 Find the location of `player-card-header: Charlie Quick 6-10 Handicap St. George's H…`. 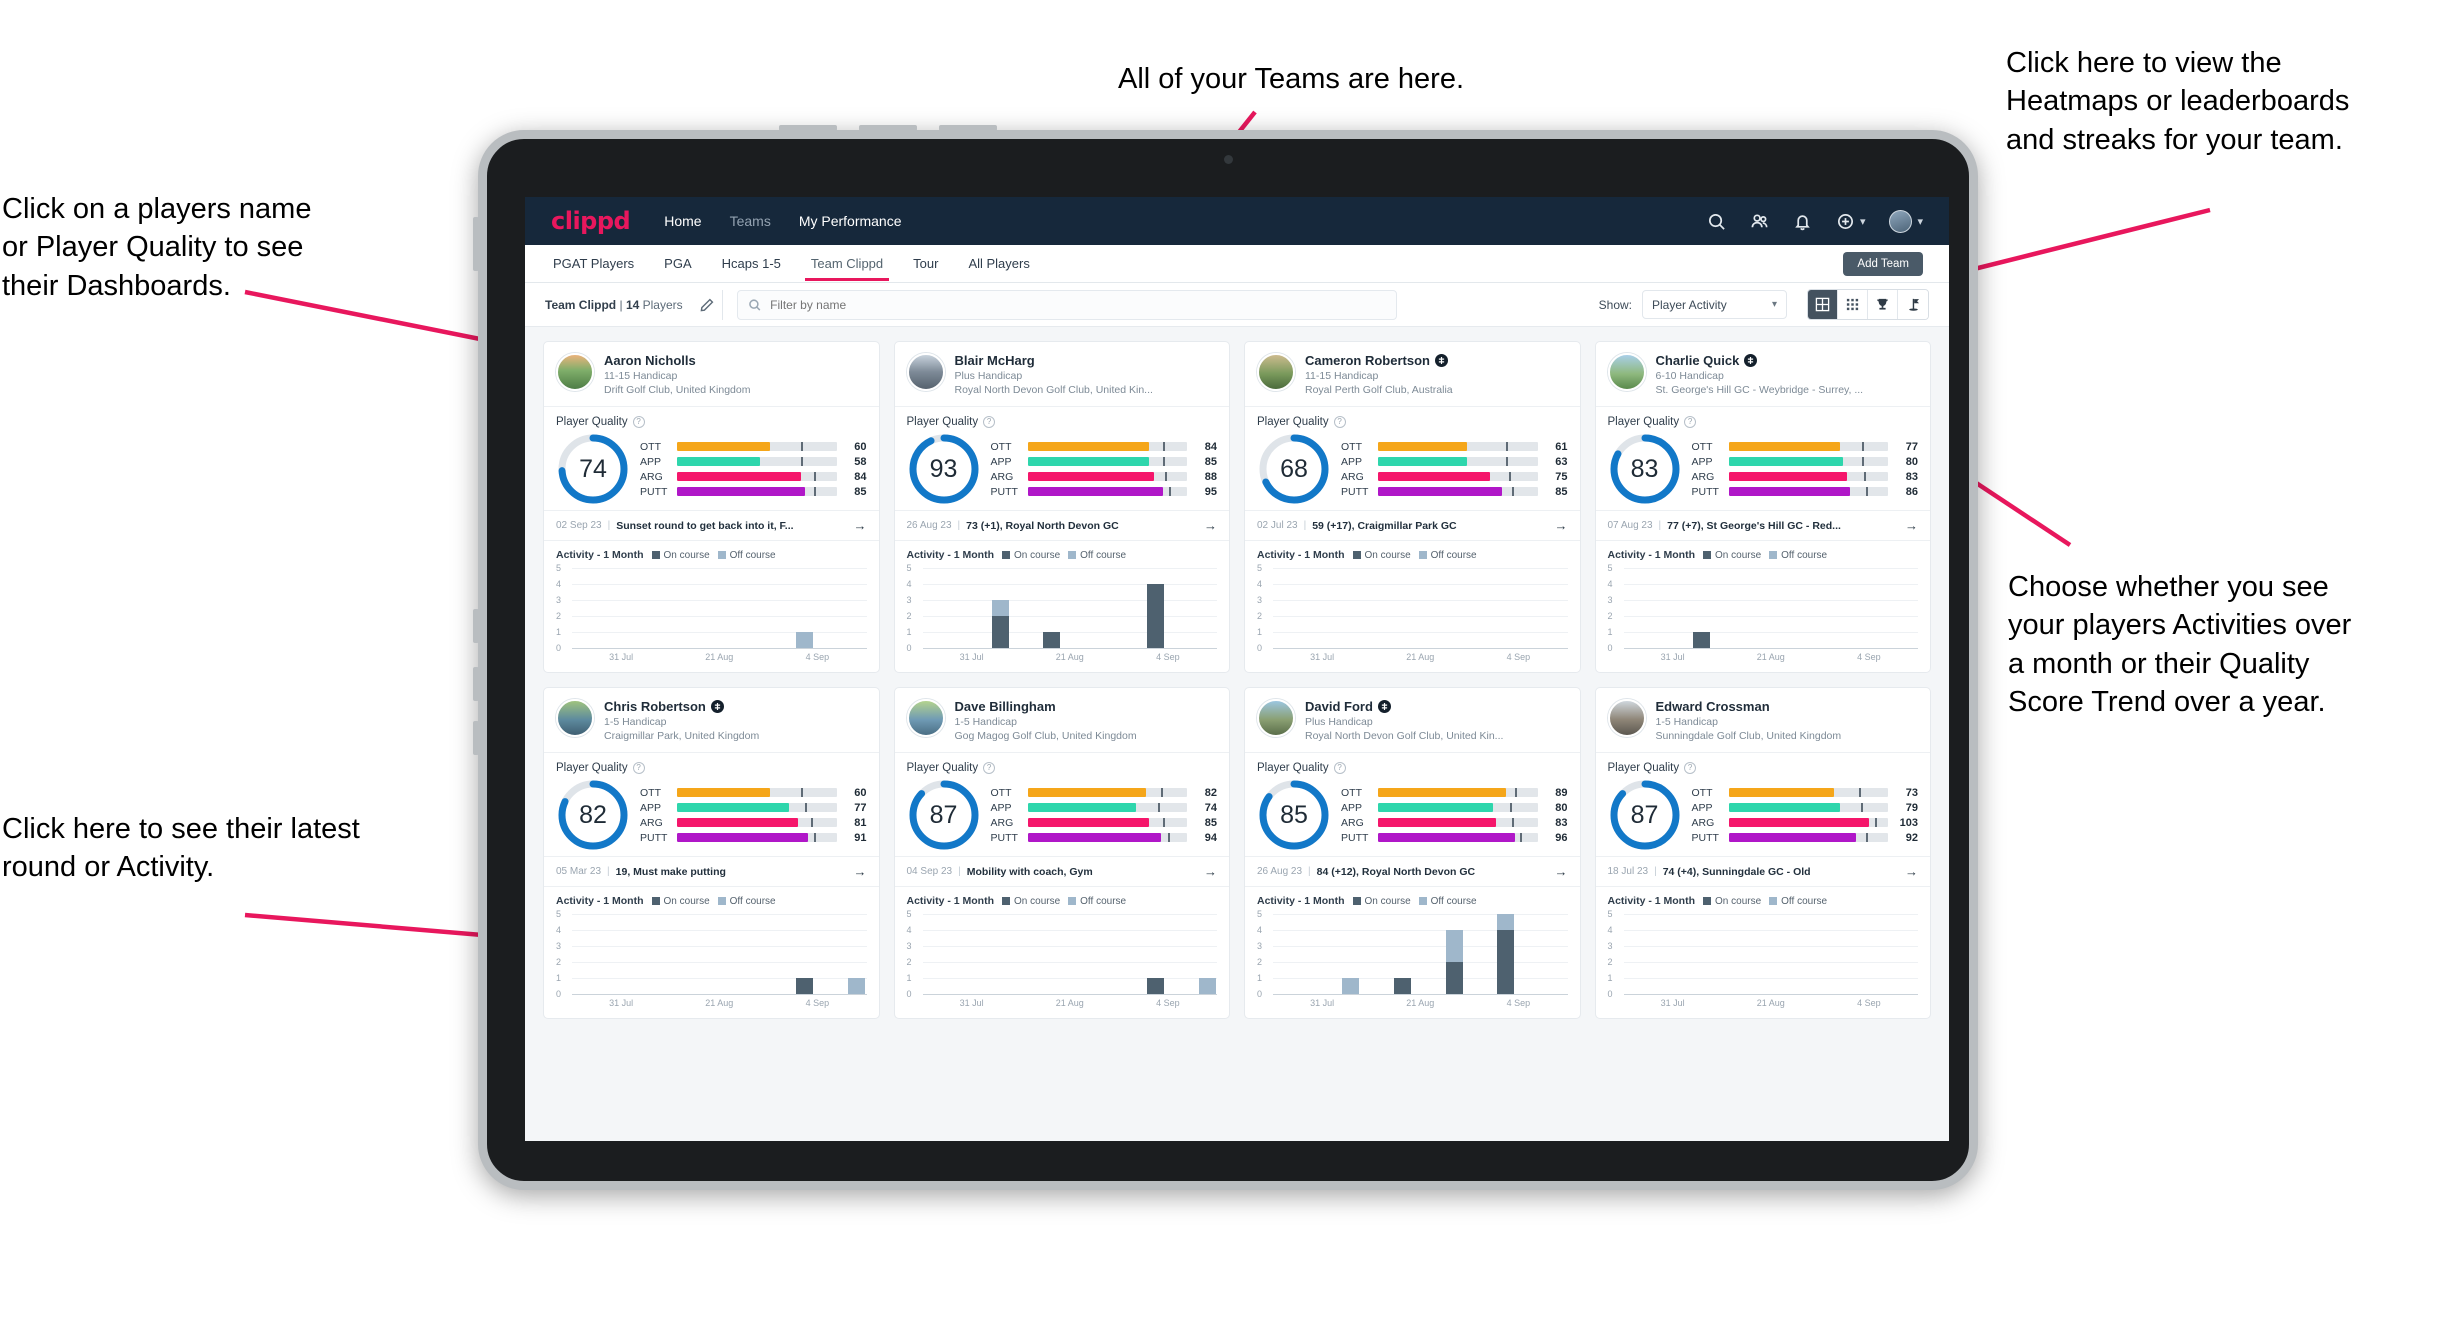

player-card-header: Charlie Quick 6-10 Handicap St. George's H… is located at coordinates (1762, 374).